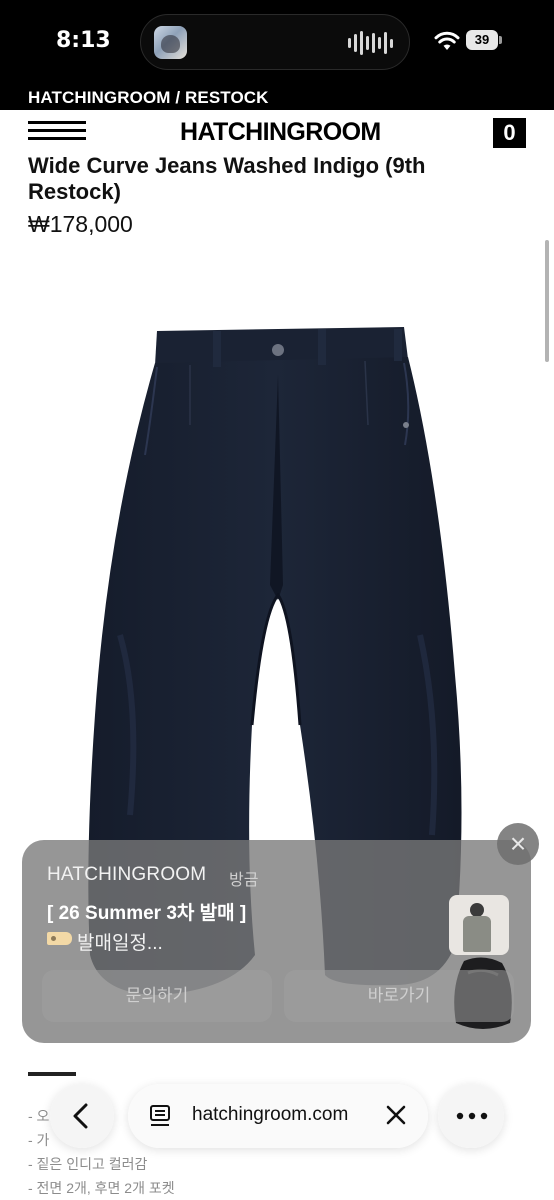 Image resolution: width=554 pixels, height=1200 pixels. I want to click on battery-level: 39, so click(482, 40).